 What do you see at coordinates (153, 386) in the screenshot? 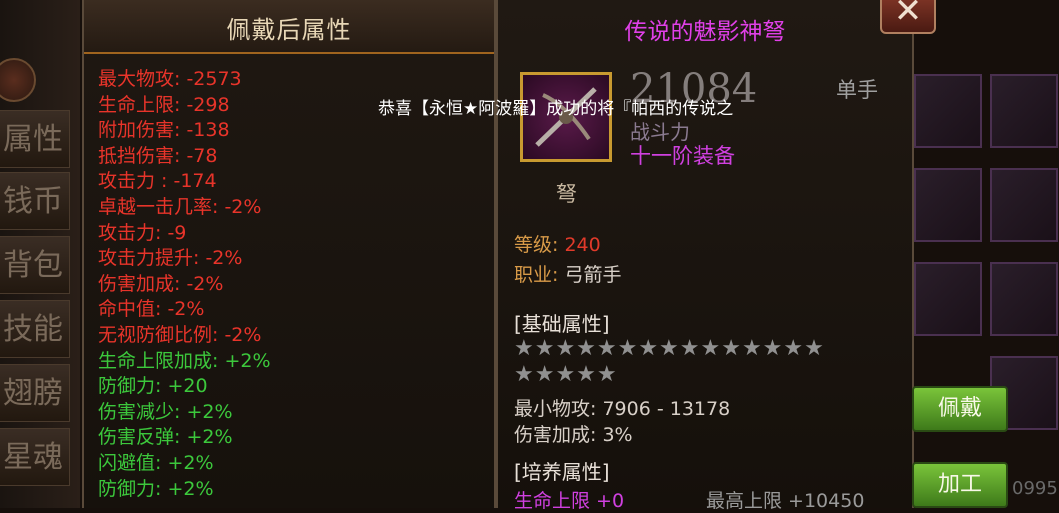
I see `stat-line: 防御力: +20` at bounding box center [153, 386].